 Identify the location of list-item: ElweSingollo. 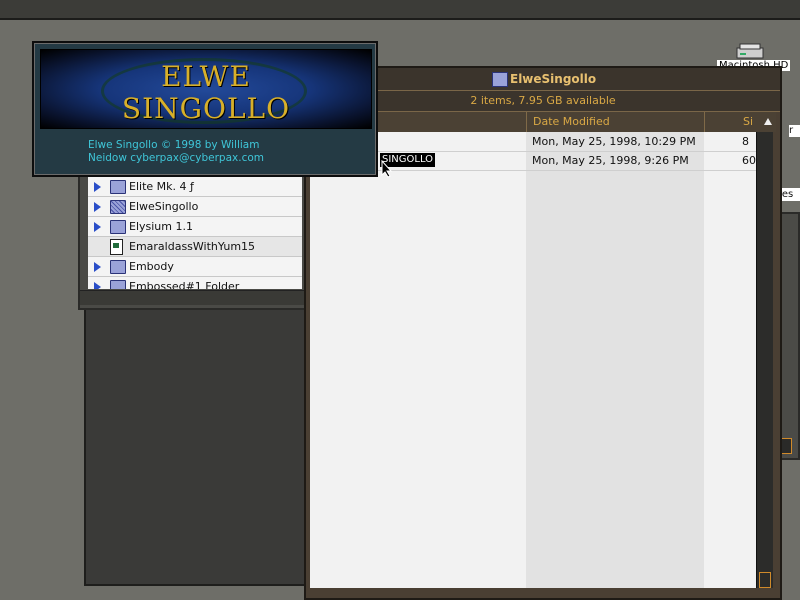
(195, 207).